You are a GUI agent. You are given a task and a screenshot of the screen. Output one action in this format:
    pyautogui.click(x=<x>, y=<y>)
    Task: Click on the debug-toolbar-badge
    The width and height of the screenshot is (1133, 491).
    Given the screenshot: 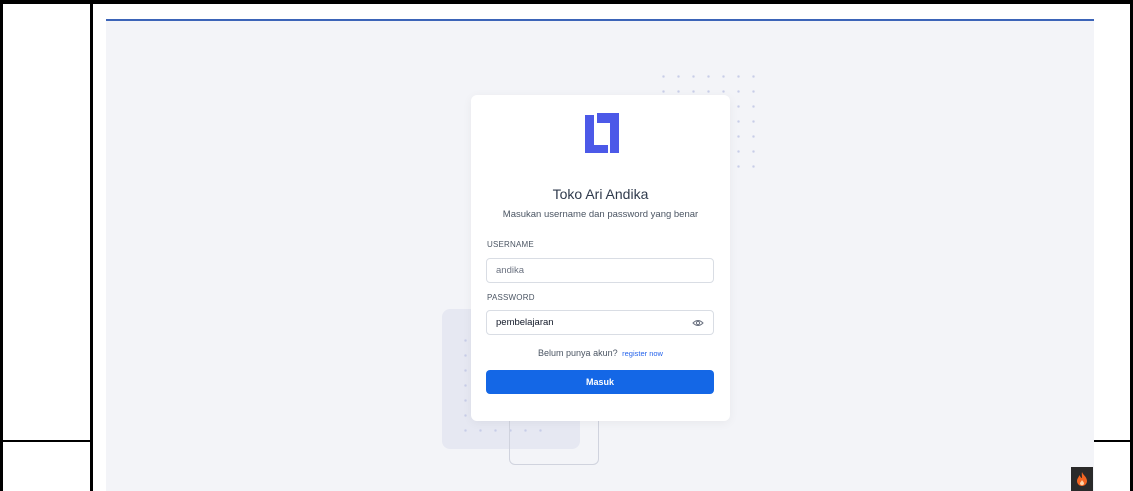 What is the action you would take?
    pyautogui.click(x=1082, y=479)
    